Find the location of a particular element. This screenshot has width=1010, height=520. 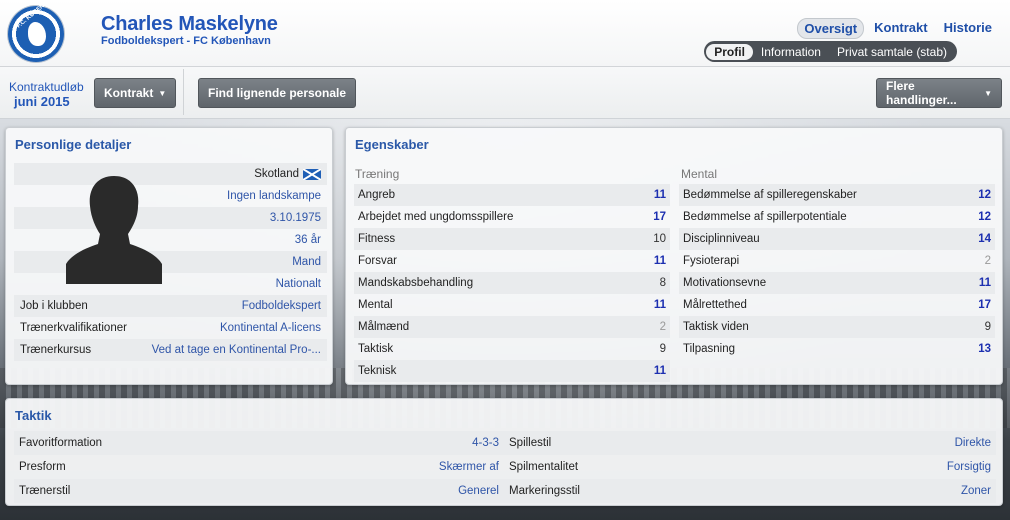

mental-attribute-row: Bedømmelse af spillerpotentiale 12 is located at coordinates (837, 217).